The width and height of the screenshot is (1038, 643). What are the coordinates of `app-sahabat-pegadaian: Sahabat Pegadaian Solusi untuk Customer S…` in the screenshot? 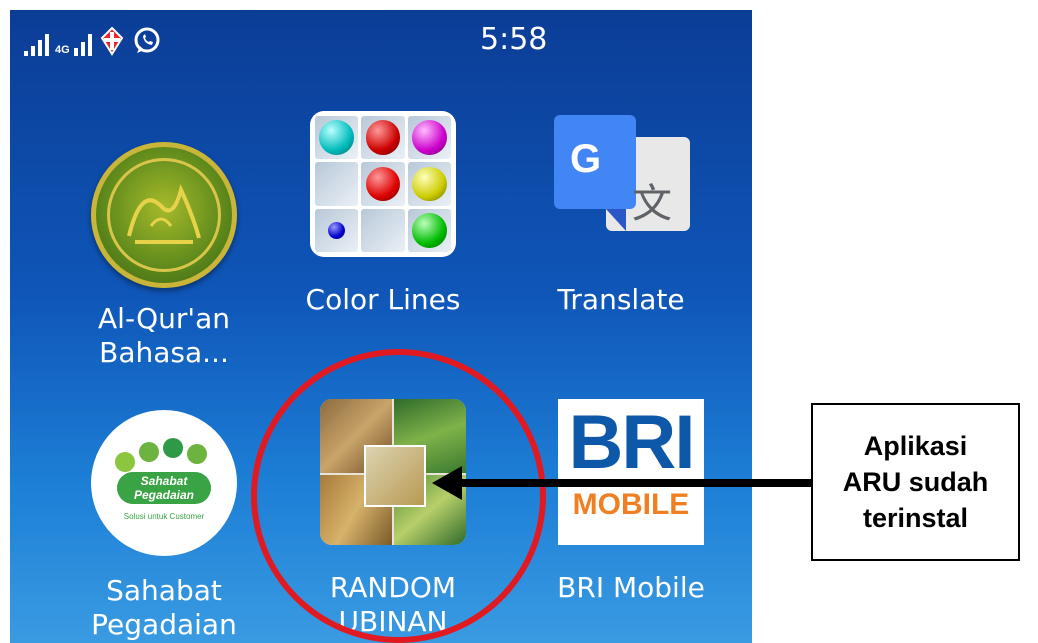 It's located at (164, 526).